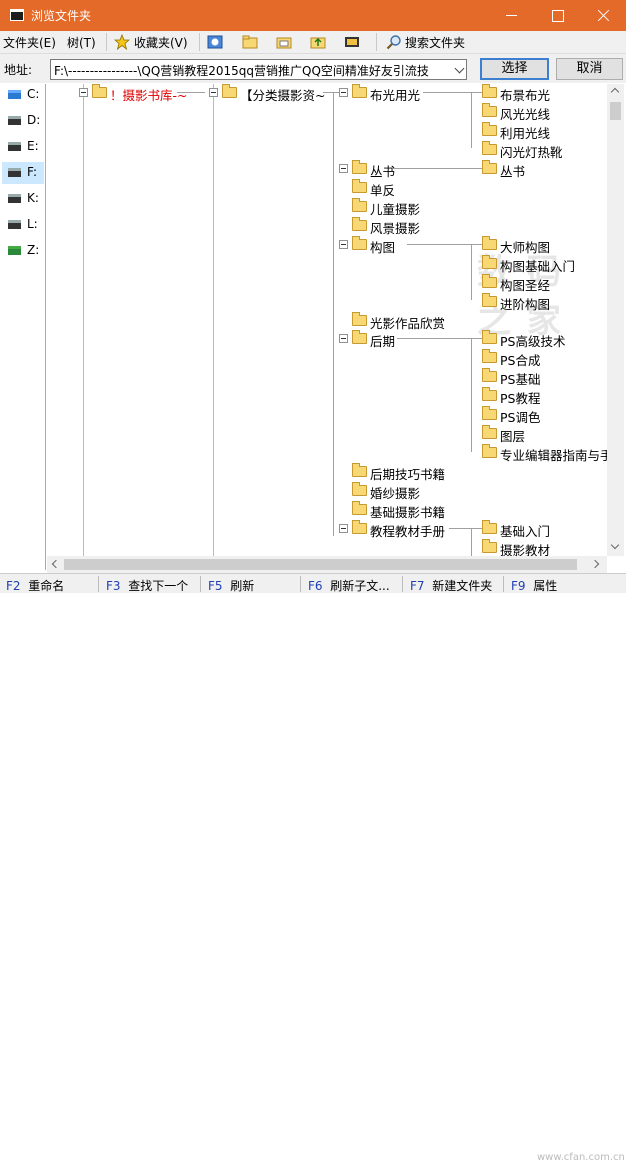 This screenshot has height=1163, width=626. Describe the element at coordinates (534, 585) in the screenshot. I see `status-properties: F9 属性` at that location.